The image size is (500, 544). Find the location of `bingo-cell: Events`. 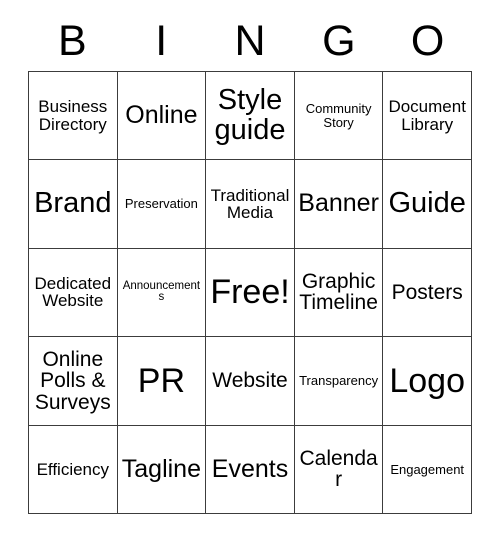

bingo-cell: Events is located at coordinates (250, 469).